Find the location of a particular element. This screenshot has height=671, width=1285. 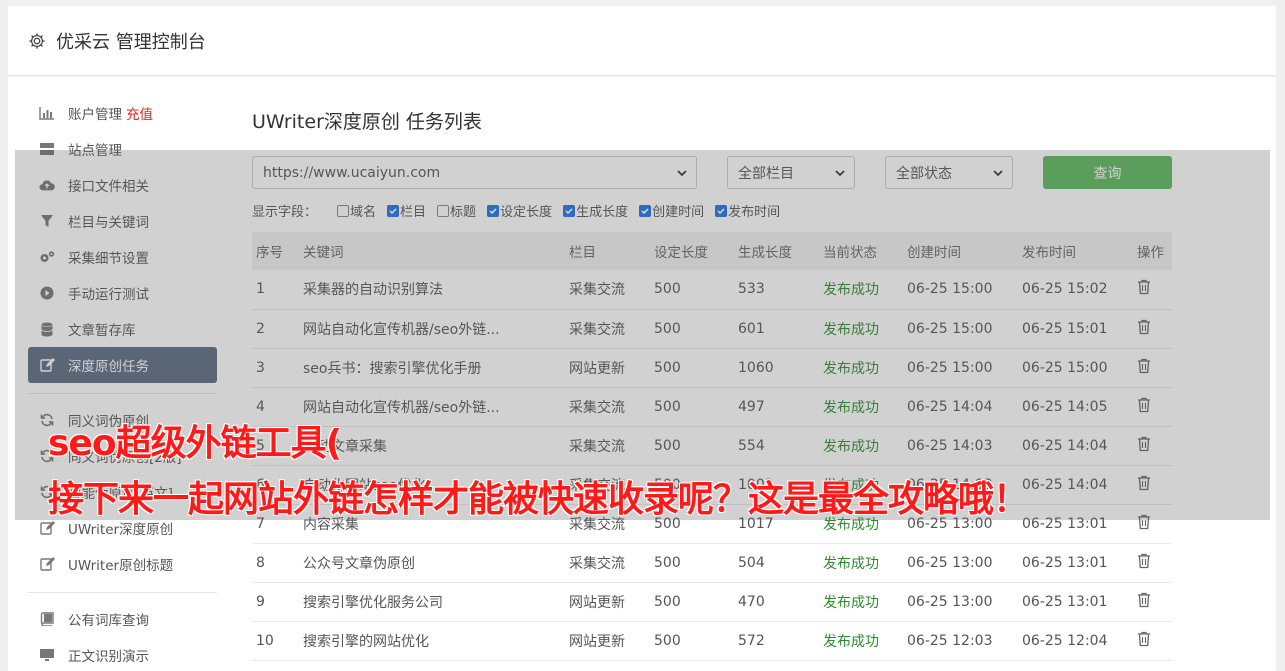

cell-gen-length: 497 is located at coordinates (751, 406).